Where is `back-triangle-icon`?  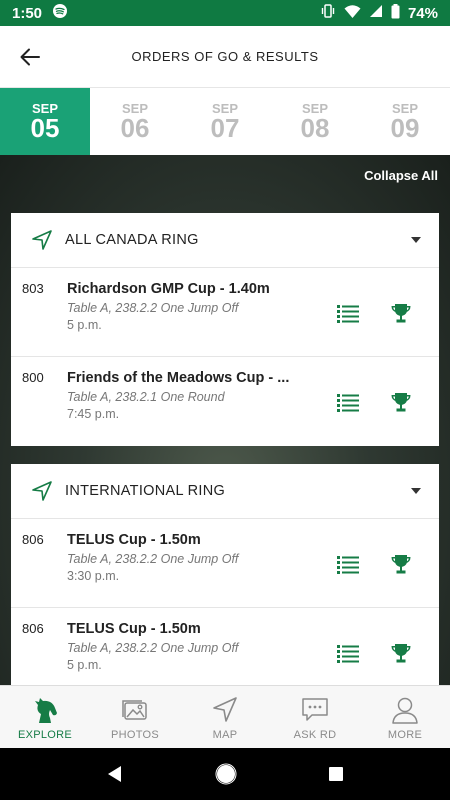 back-triangle-icon is located at coordinates (115, 774).